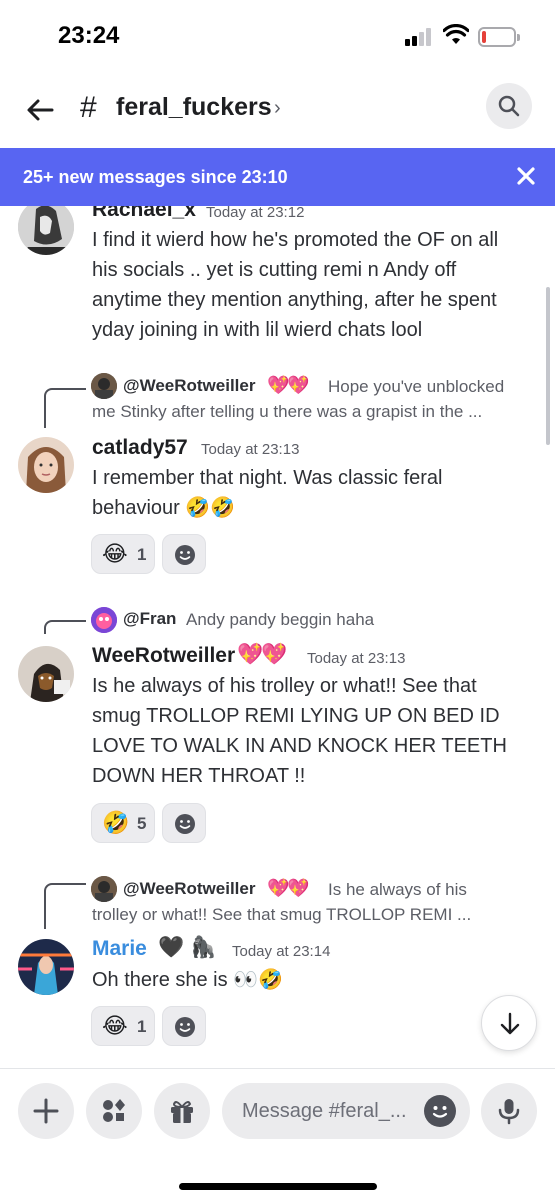 The height and width of the screenshot is (1200, 555). I want to click on emoji-icon, so click(440, 1112).